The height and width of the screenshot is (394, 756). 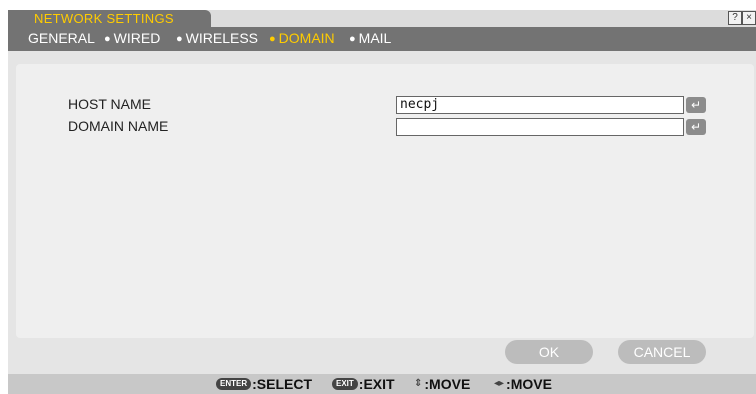 What do you see at coordinates (282, 384) in the screenshot?
I see `hint-select-text: :SELECT` at bounding box center [282, 384].